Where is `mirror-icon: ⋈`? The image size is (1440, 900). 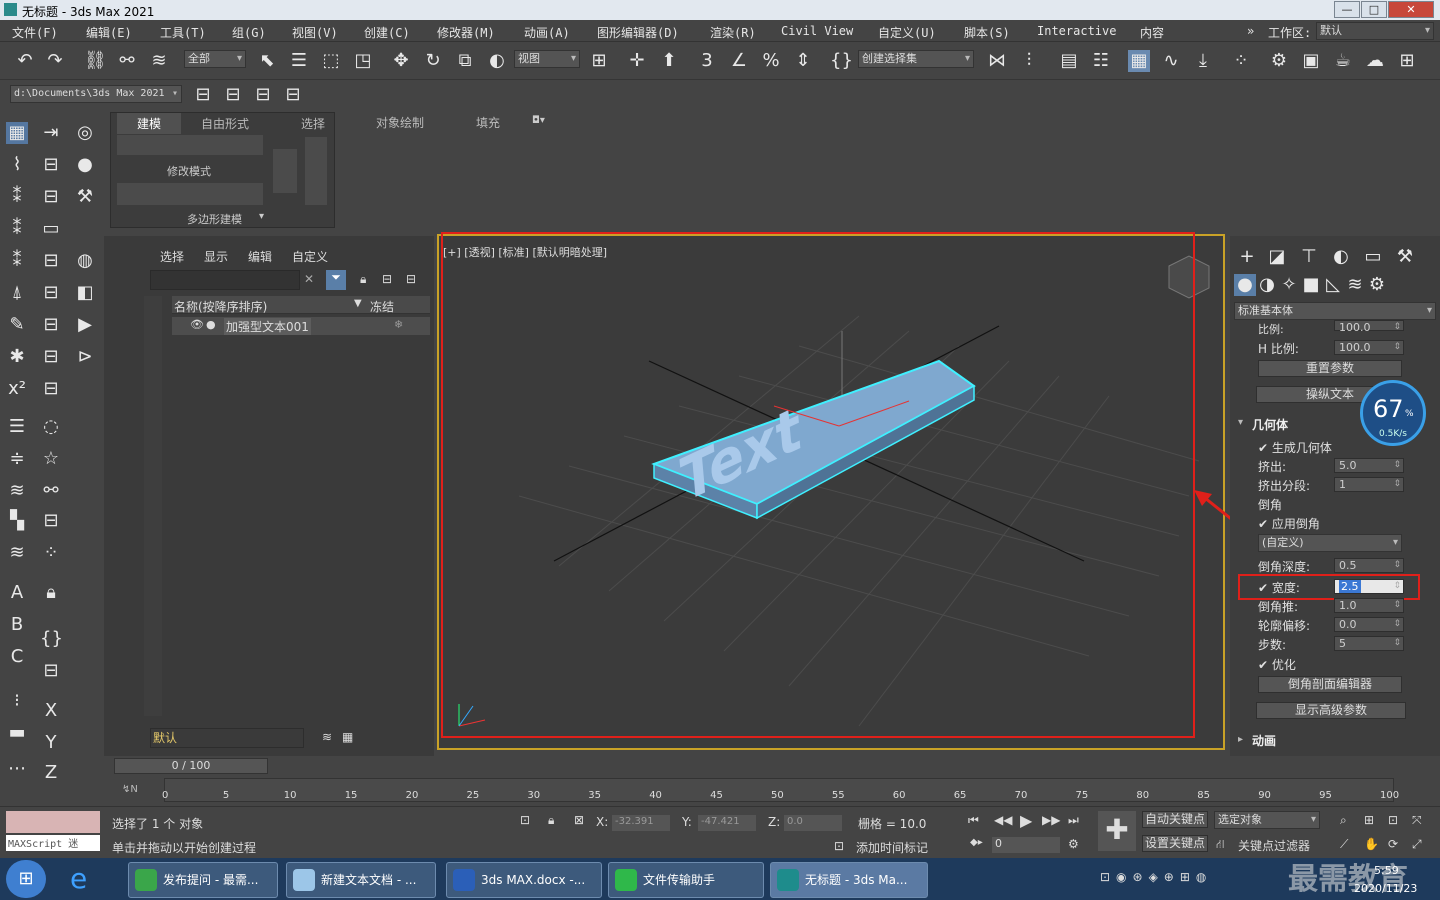
mirror-icon: ⋈ is located at coordinates (997, 61).